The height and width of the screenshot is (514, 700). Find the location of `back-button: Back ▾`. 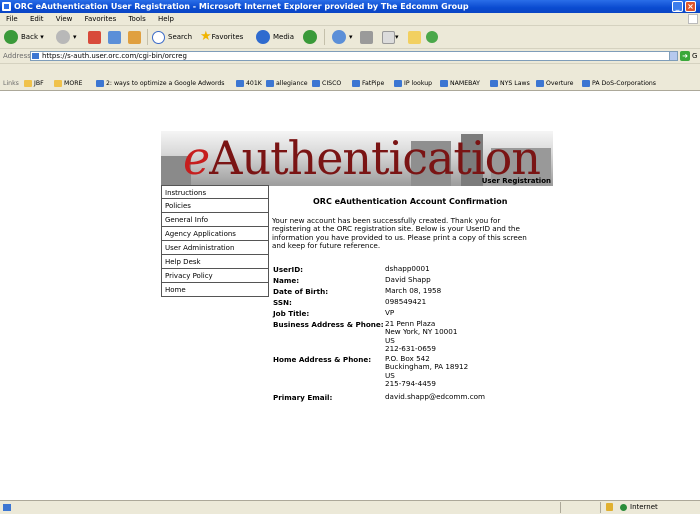

back-button: Back ▾ is located at coordinates (24, 37).